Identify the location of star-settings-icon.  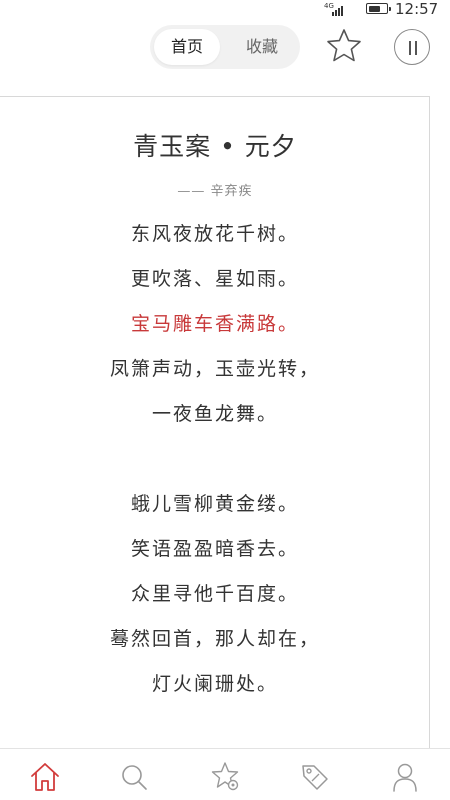
(225, 775).